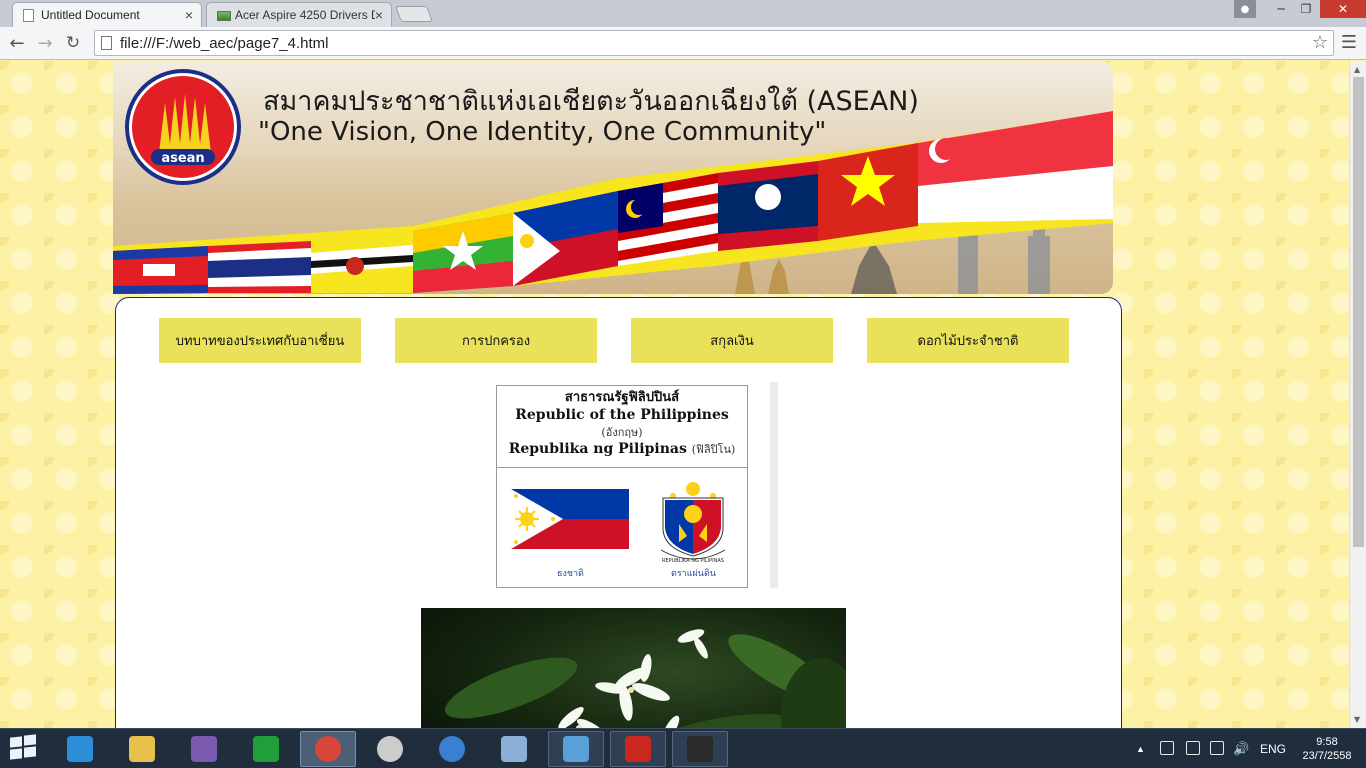 Image resolution: width=1366 pixels, height=768 pixels. I want to click on battery-icon, so click(1193, 748).